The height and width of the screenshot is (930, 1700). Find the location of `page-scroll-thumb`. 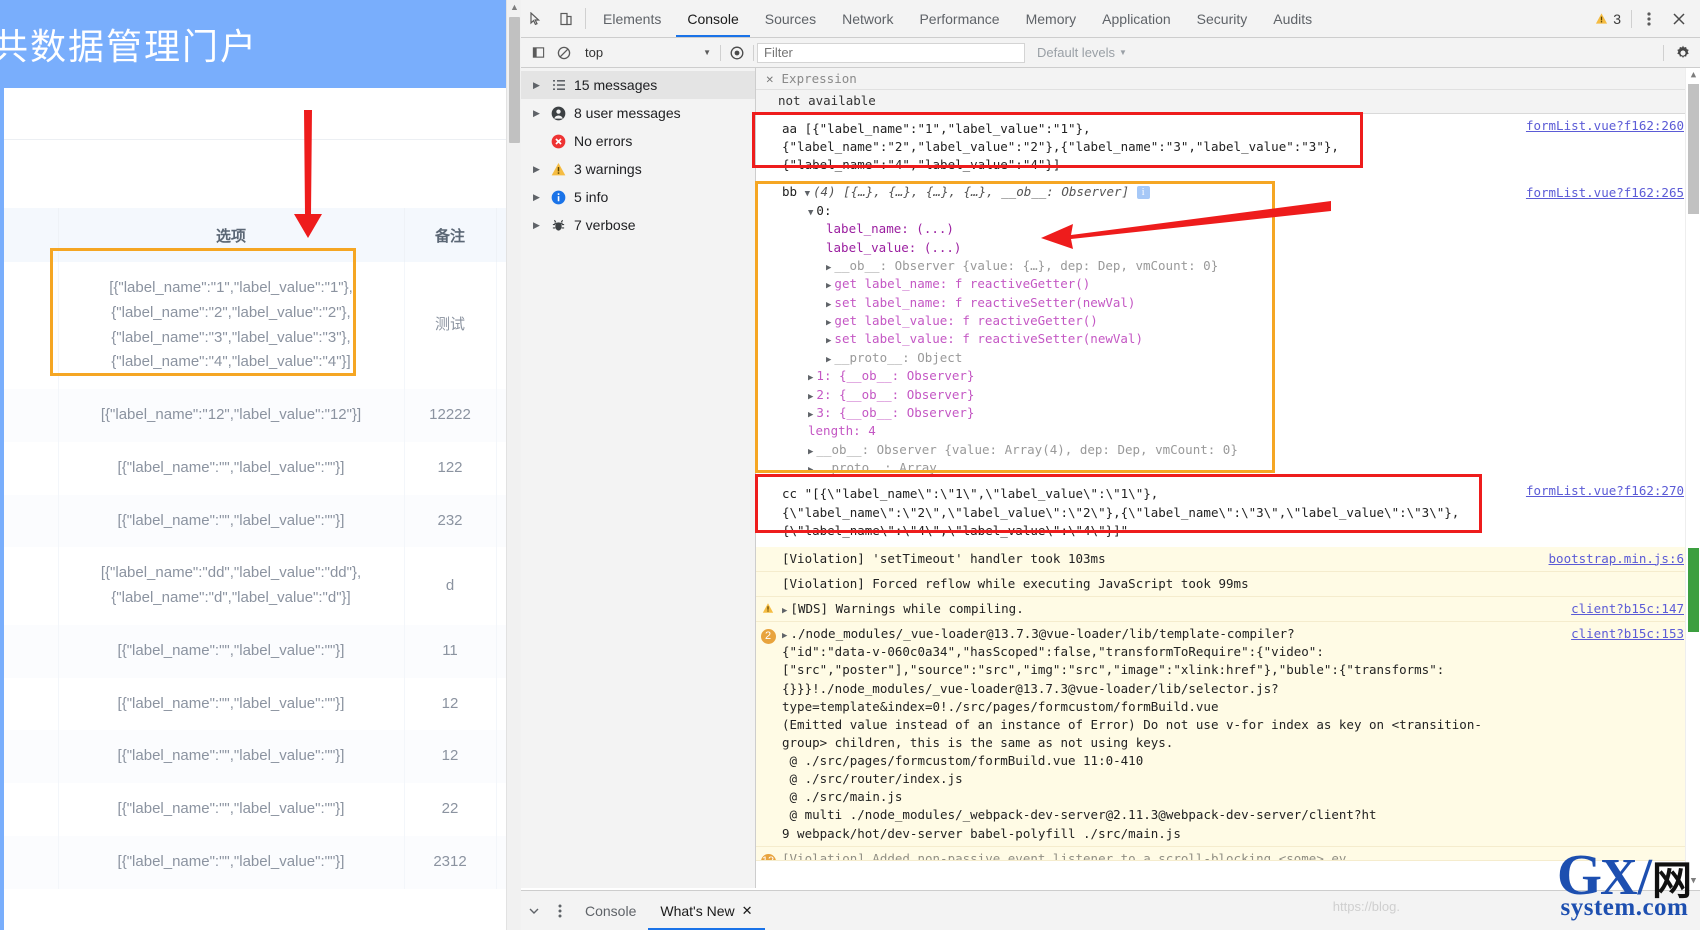

page-scroll-thumb is located at coordinates (514, 80).